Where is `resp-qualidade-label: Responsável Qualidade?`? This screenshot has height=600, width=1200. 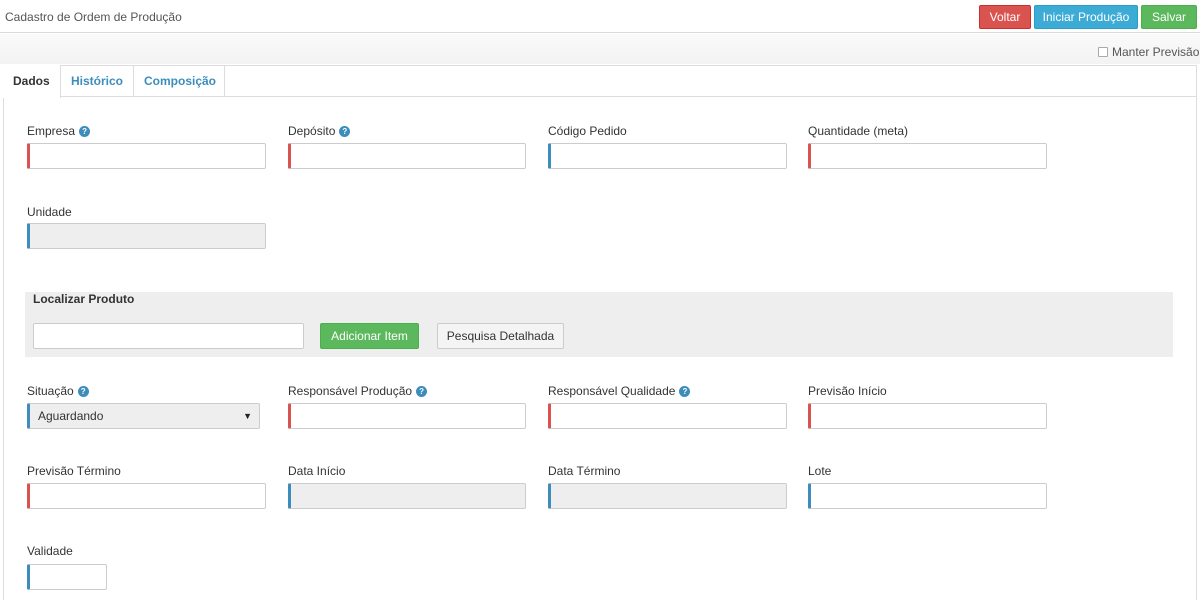
resp-qualidade-label: Responsável Qualidade? is located at coordinates (619, 391).